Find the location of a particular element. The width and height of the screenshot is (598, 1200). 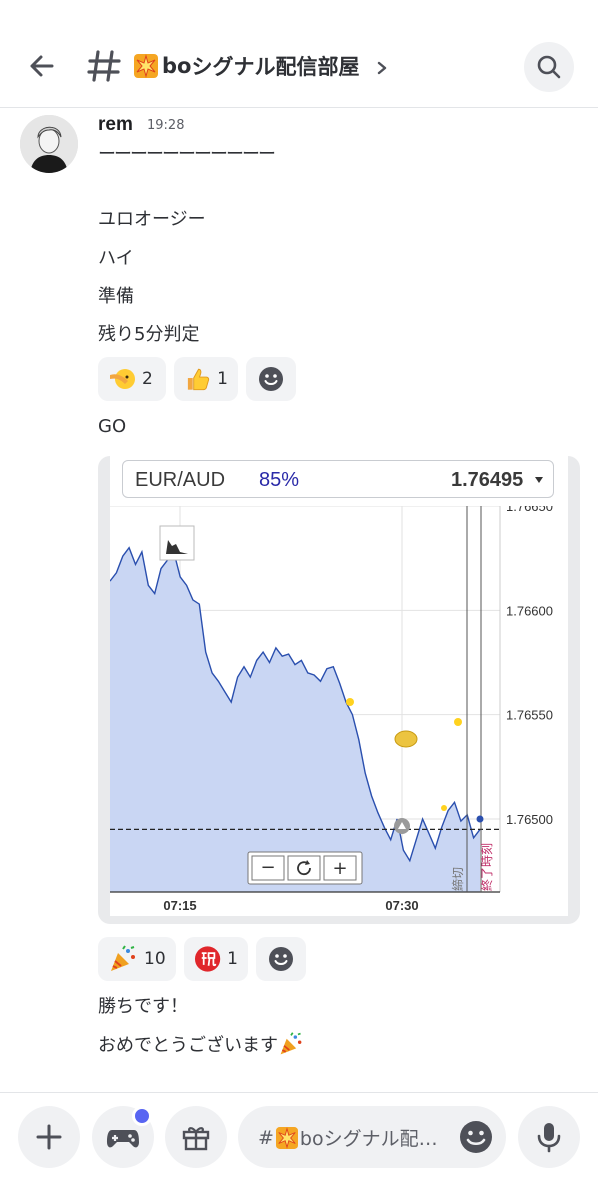

zoom-controls: − + is located at coordinates (305, 868).